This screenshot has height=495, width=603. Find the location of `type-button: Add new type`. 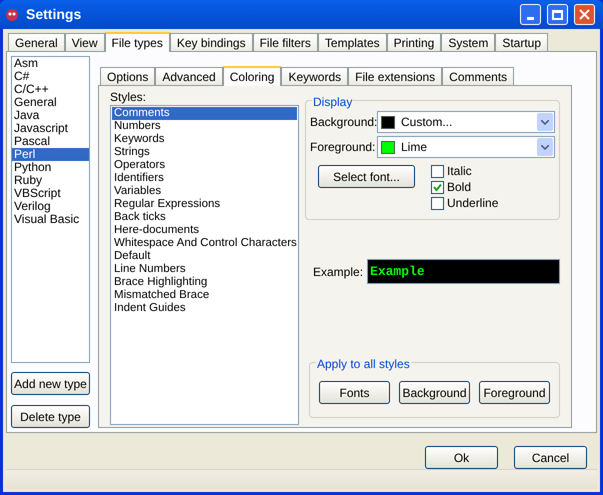

type-button: Add new type is located at coordinates (50, 383).